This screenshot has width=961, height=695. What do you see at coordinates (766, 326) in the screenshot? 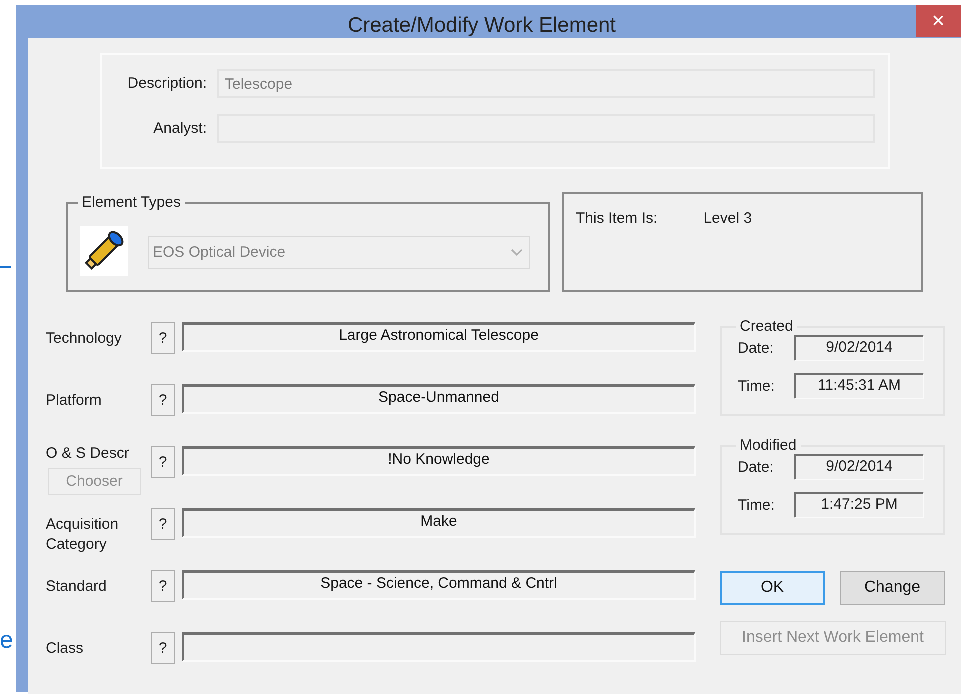
I see `group-label: Created` at bounding box center [766, 326].